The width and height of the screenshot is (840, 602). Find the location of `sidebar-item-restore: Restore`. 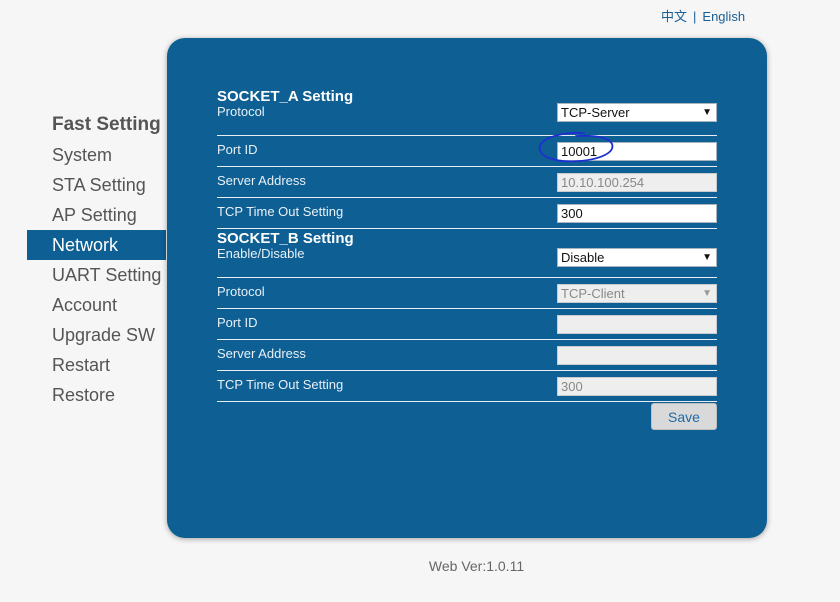

sidebar-item-restore: Restore is located at coordinates (83, 395).